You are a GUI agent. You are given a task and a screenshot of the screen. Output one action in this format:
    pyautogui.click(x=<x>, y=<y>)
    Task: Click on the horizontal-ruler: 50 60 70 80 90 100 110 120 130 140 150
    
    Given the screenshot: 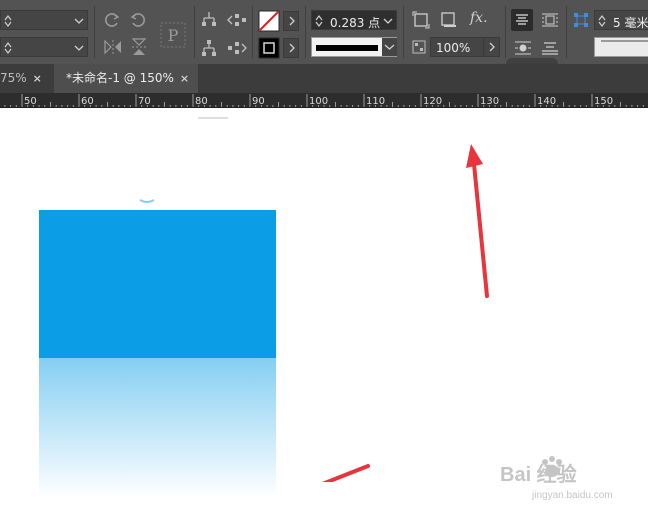 What is the action you would take?
    pyautogui.click(x=324, y=100)
    